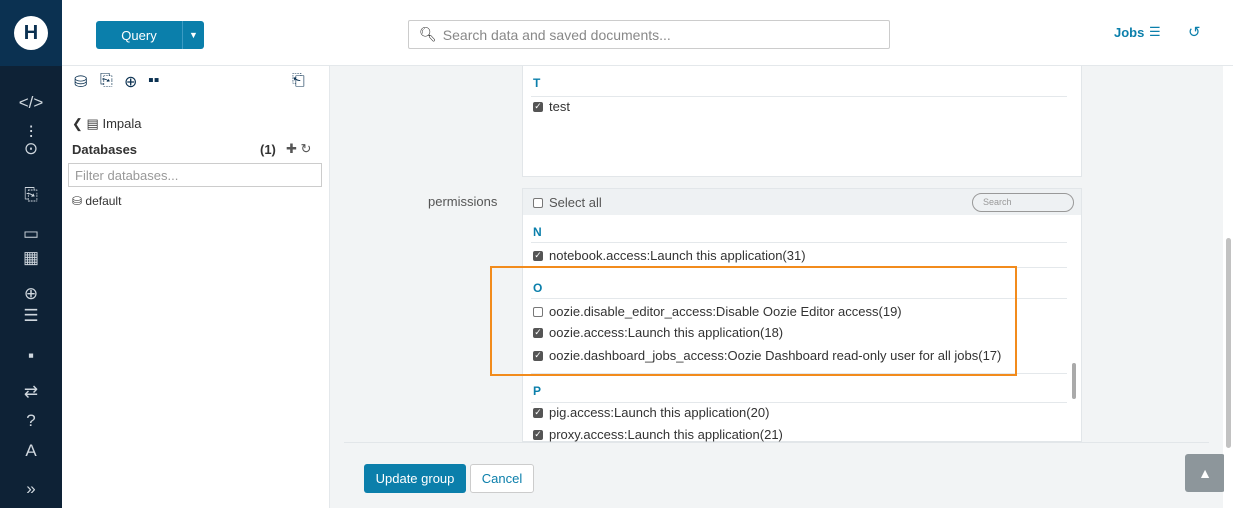  What do you see at coordinates (77, 123) in the screenshot?
I see `chevron-left-icon: ❮` at bounding box center [77, 123].